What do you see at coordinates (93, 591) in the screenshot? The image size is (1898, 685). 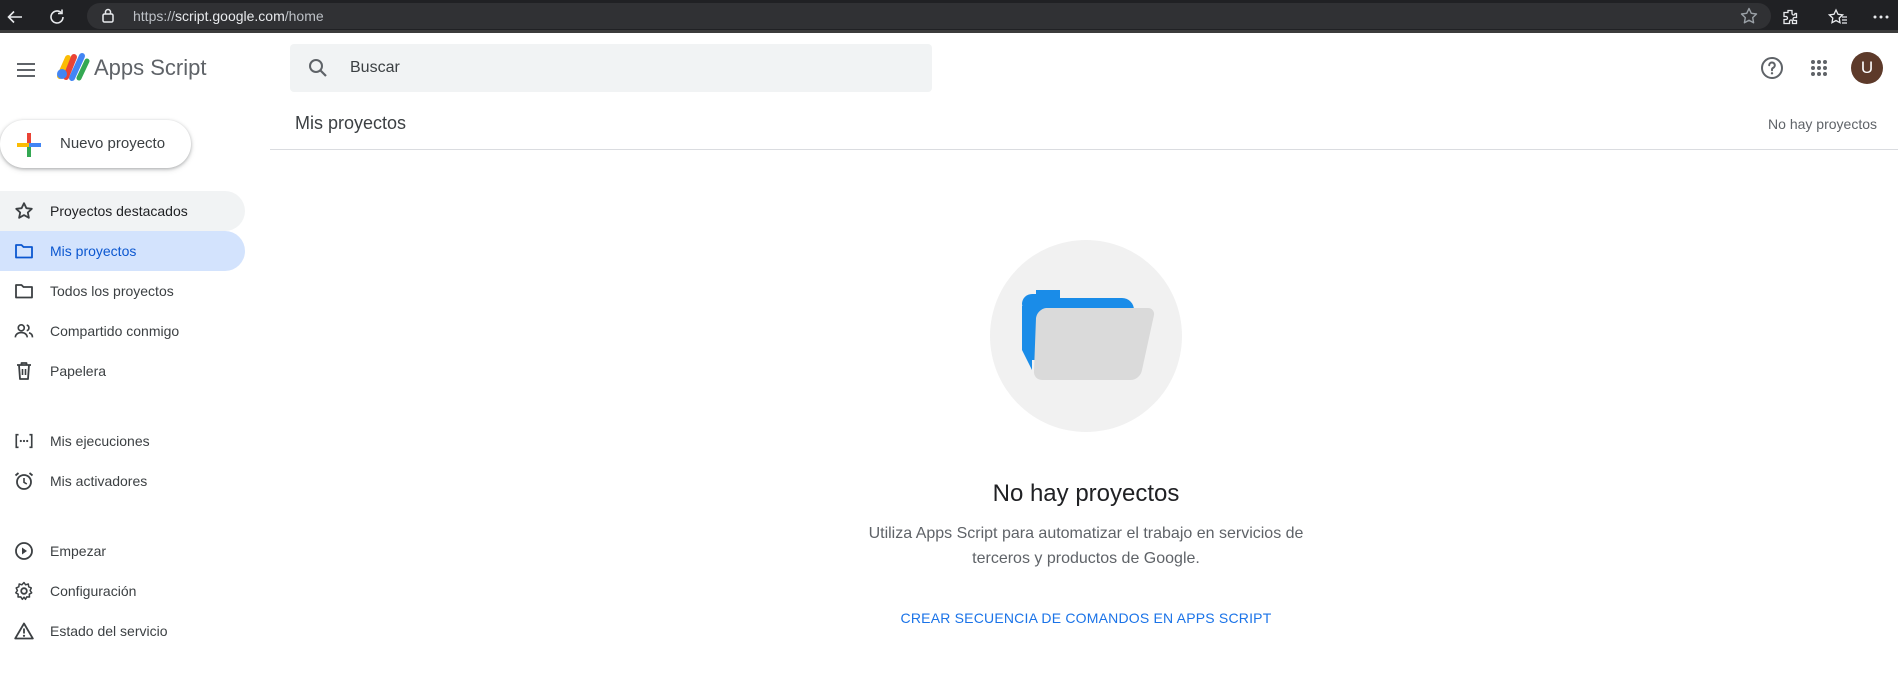 I see `sidebar-item-label: Configuración` at bounding box center [93, 591].